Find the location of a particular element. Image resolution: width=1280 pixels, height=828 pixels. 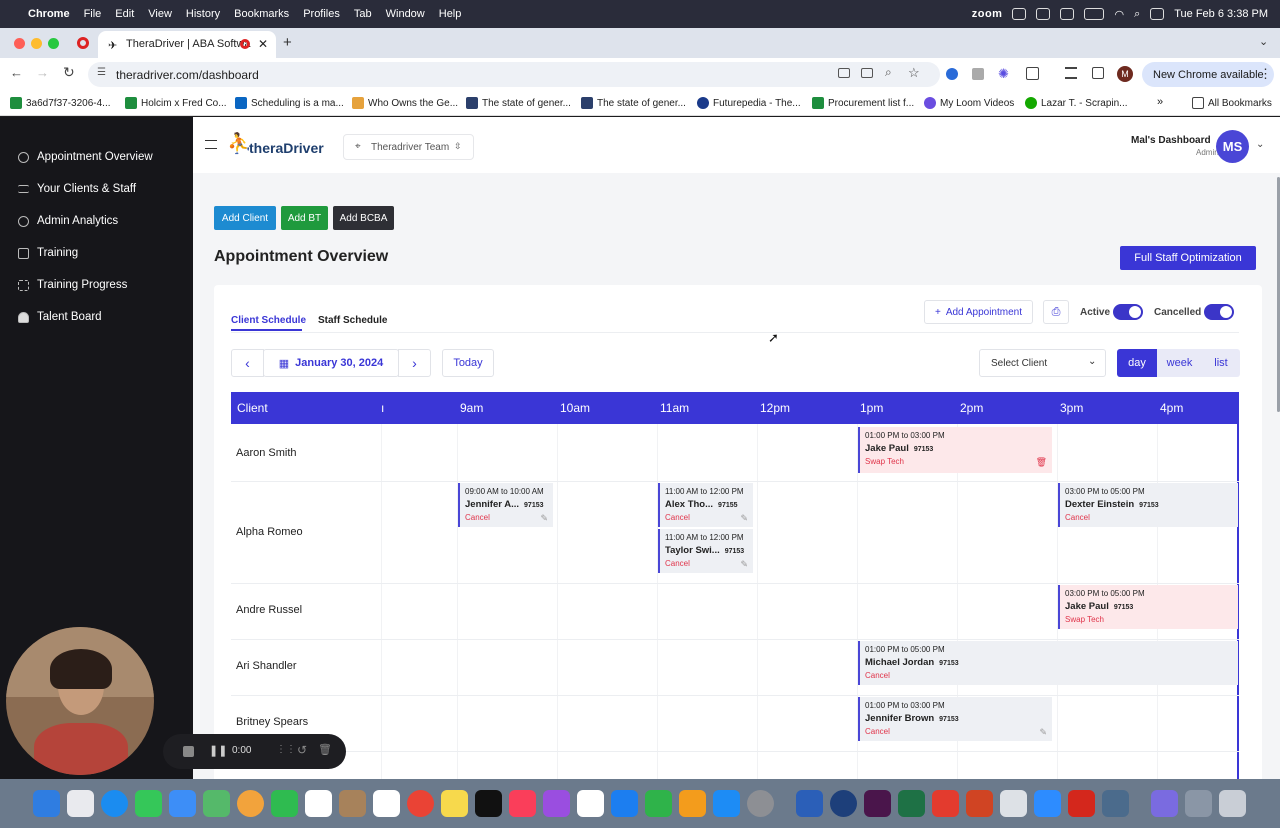

camera-icon is located at coordinates (844, 73).